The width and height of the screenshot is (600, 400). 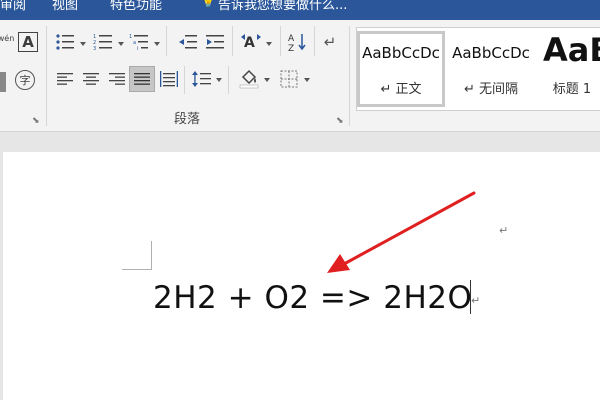 I want to click on annotation-arrow, so click(x=401, y=232).